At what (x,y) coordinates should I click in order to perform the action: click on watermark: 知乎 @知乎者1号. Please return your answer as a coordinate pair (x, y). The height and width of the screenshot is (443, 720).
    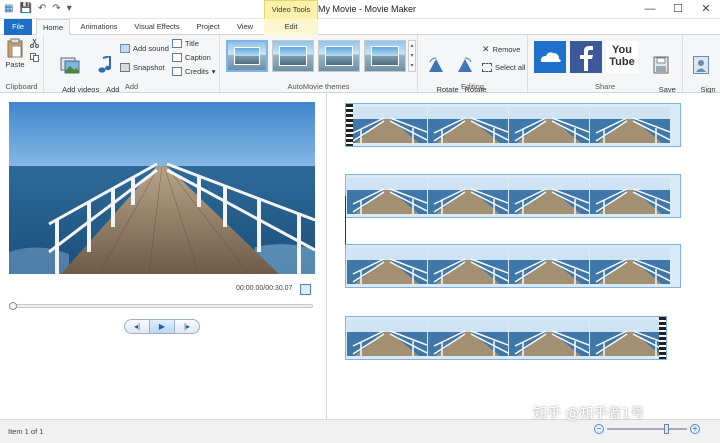
    Looking at the image, I should click on (589, 414).